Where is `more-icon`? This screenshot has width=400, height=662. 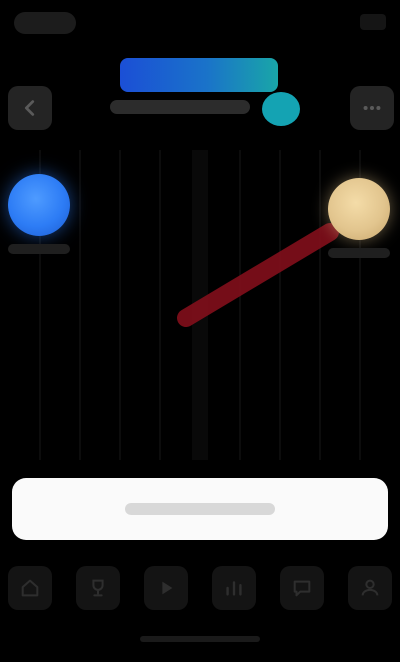 more-icon is located at coordinates (372, 108).